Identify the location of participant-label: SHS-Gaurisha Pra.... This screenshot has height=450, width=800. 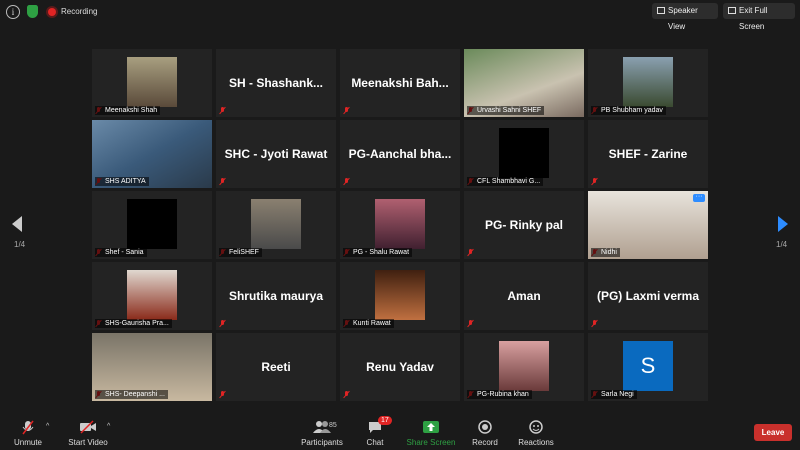
(133, 323).